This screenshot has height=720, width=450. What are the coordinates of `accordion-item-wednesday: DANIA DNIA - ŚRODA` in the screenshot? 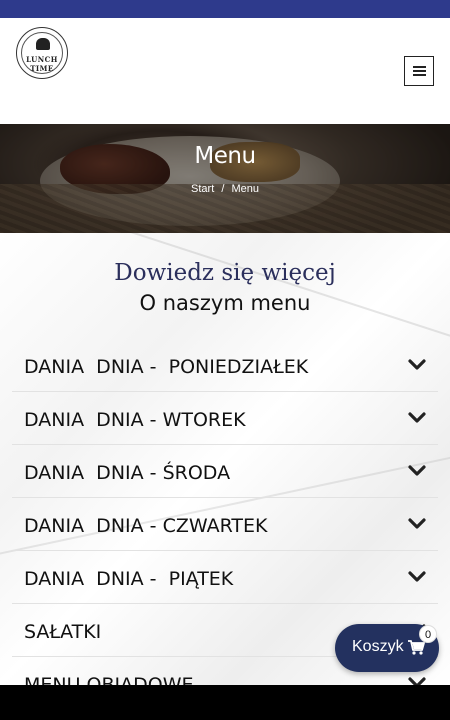 It's located at (225, 471).